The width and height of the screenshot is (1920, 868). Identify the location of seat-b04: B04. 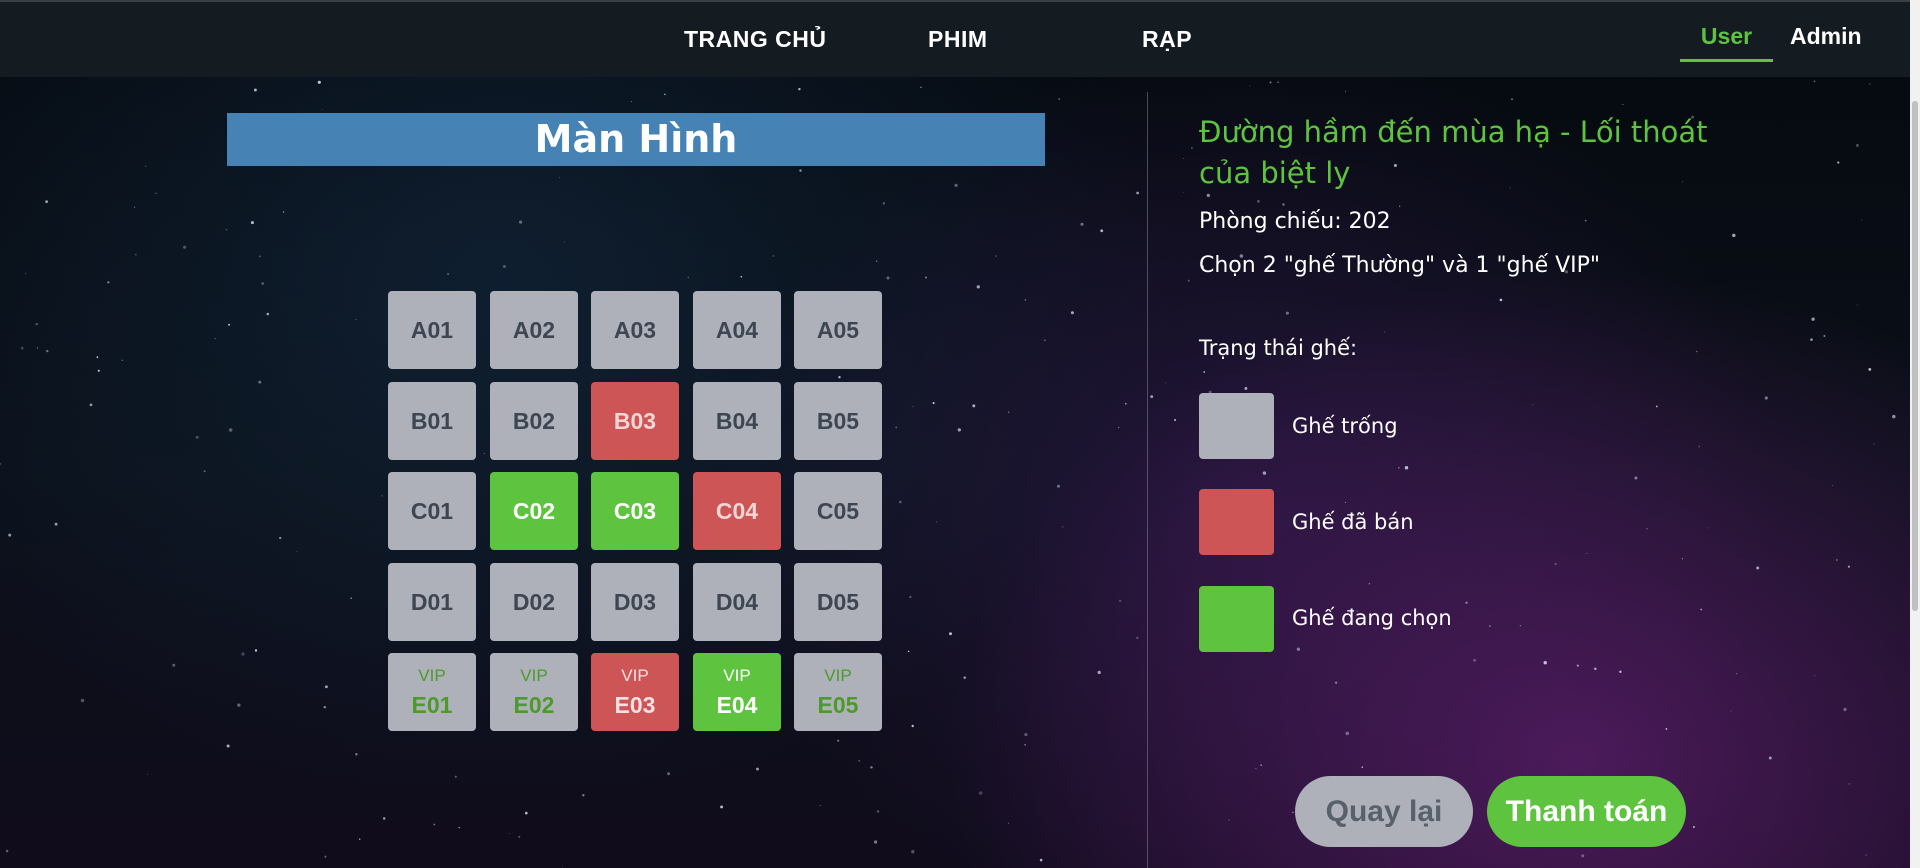
(737, 421).